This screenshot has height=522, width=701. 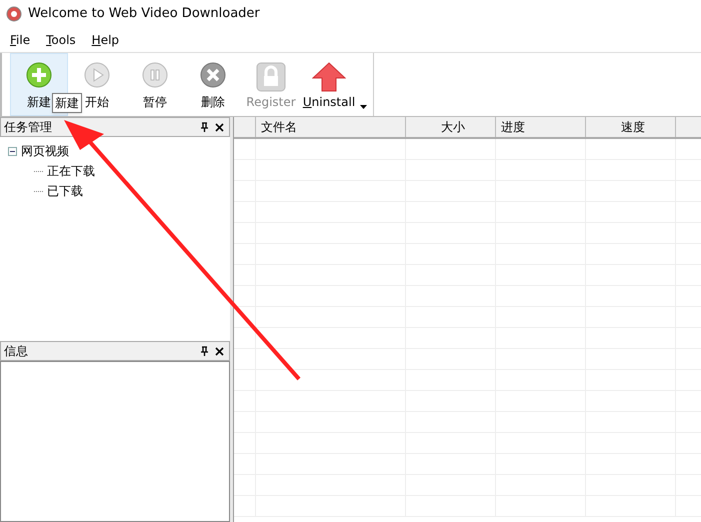 I want to click on play-icon, so click(x=97, y=75).